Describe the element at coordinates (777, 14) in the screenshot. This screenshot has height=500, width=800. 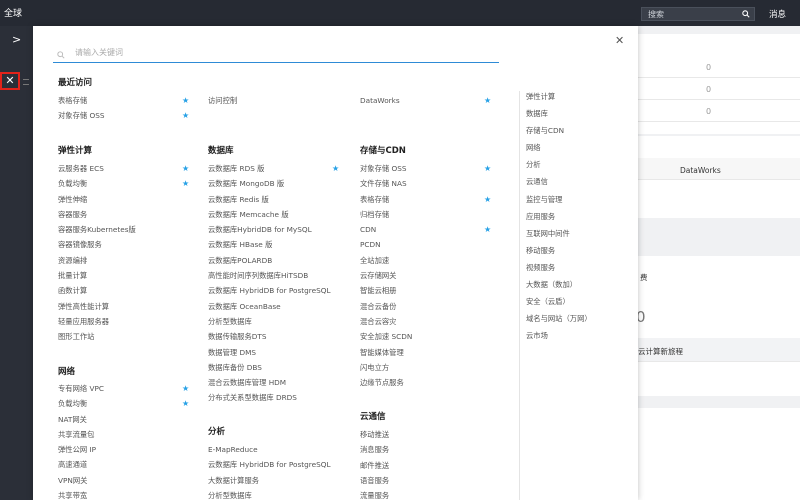
I see `messages-link: 消息` at that location.